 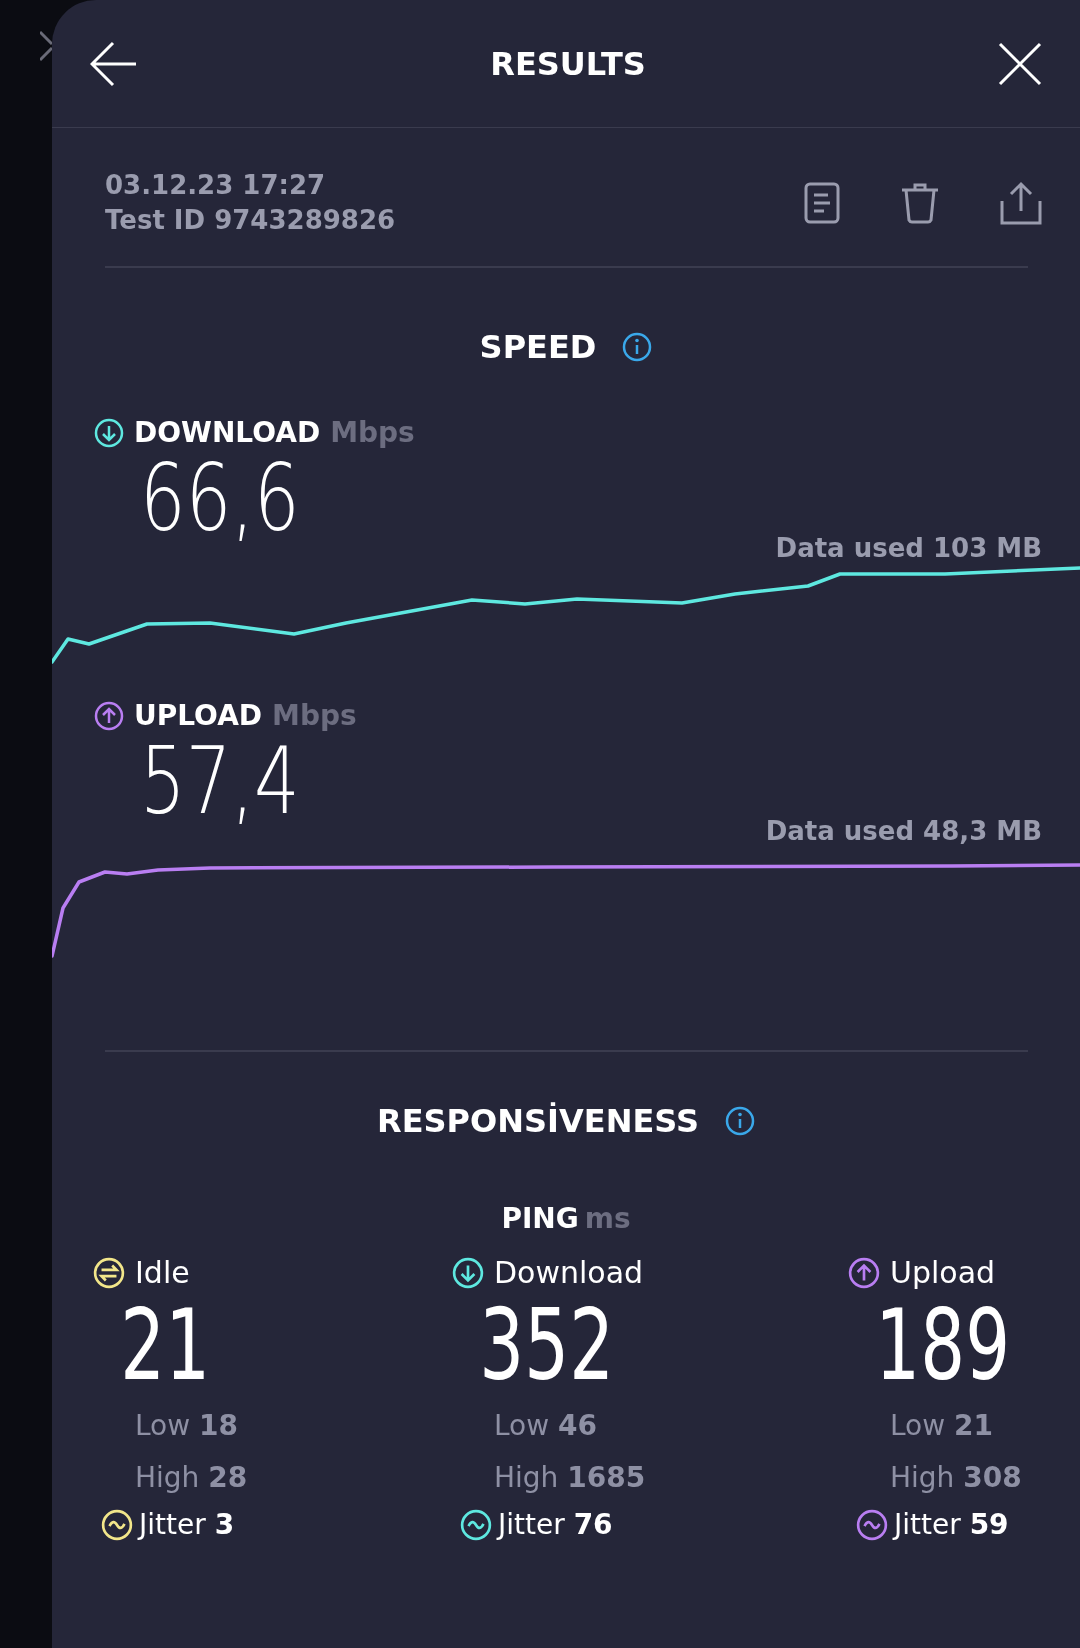 I want to click on test-date: 03.12.23 17:27, so click(x=216, y=185).